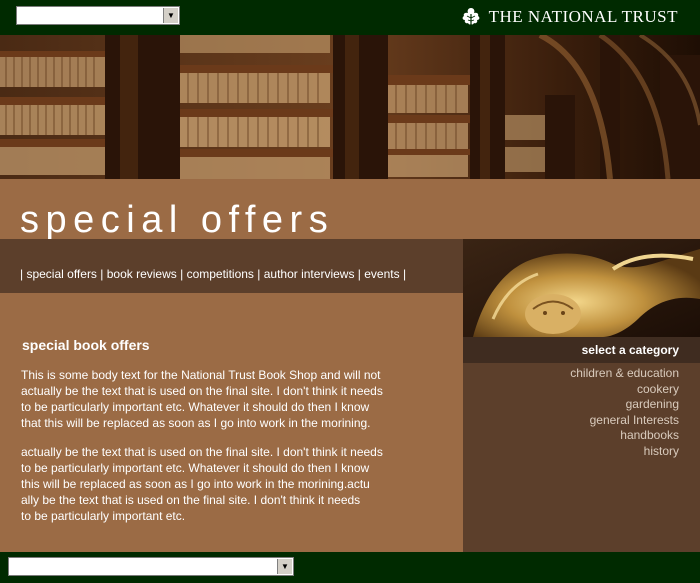  Describe the element at coordinates (177, 220) in the screenshot. I see `page-title: special offers` at that location.